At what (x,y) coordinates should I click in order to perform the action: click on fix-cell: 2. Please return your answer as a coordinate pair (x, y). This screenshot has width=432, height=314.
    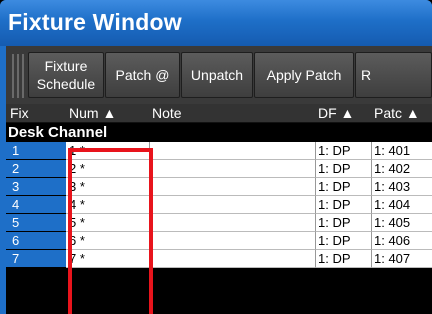
    Looking at the image, I should click on (36, 169).